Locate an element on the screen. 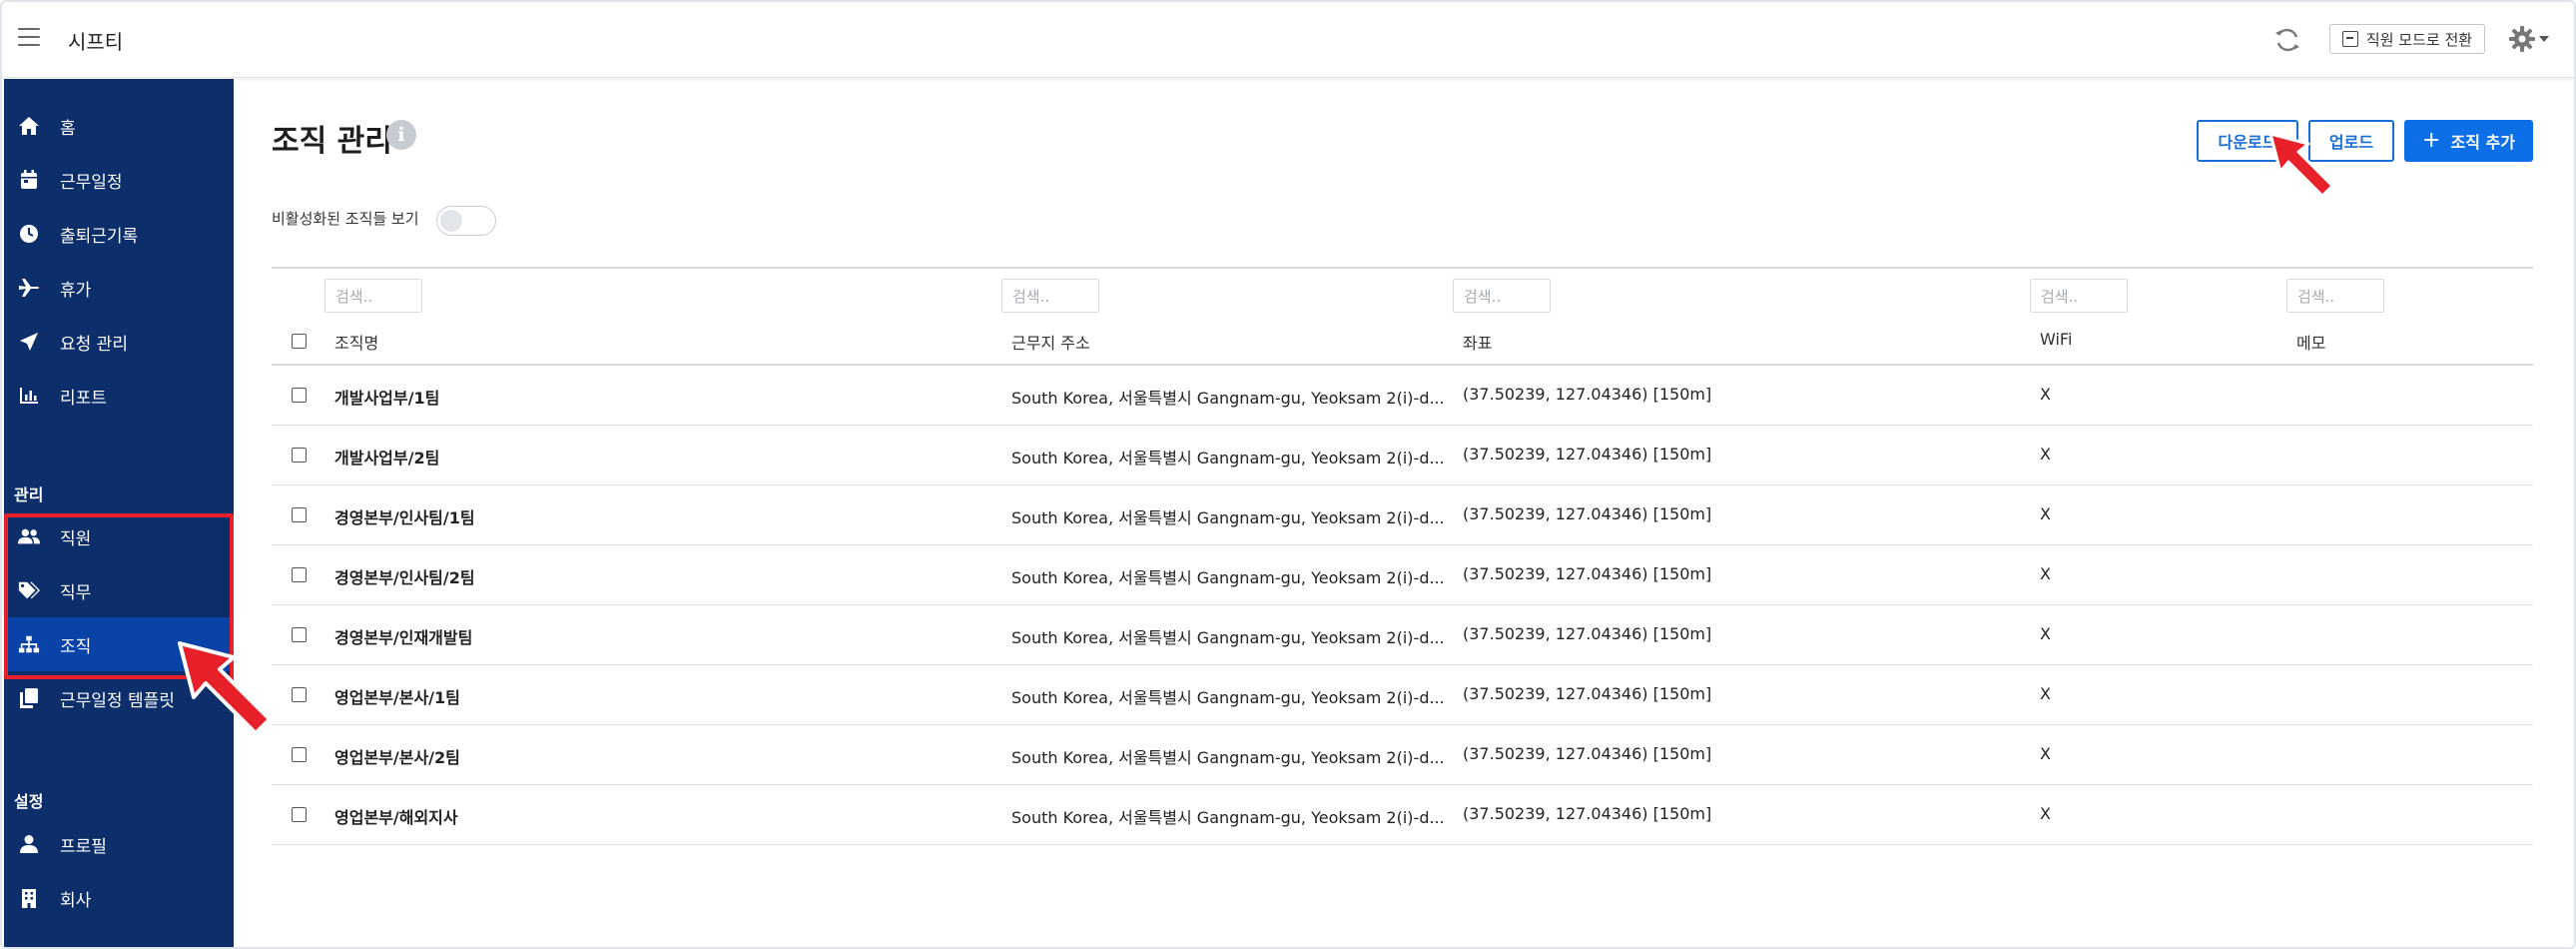 This screenshot has height=949, width=2576. column-header-name: 조직명 is located at coordinates (356, 342).